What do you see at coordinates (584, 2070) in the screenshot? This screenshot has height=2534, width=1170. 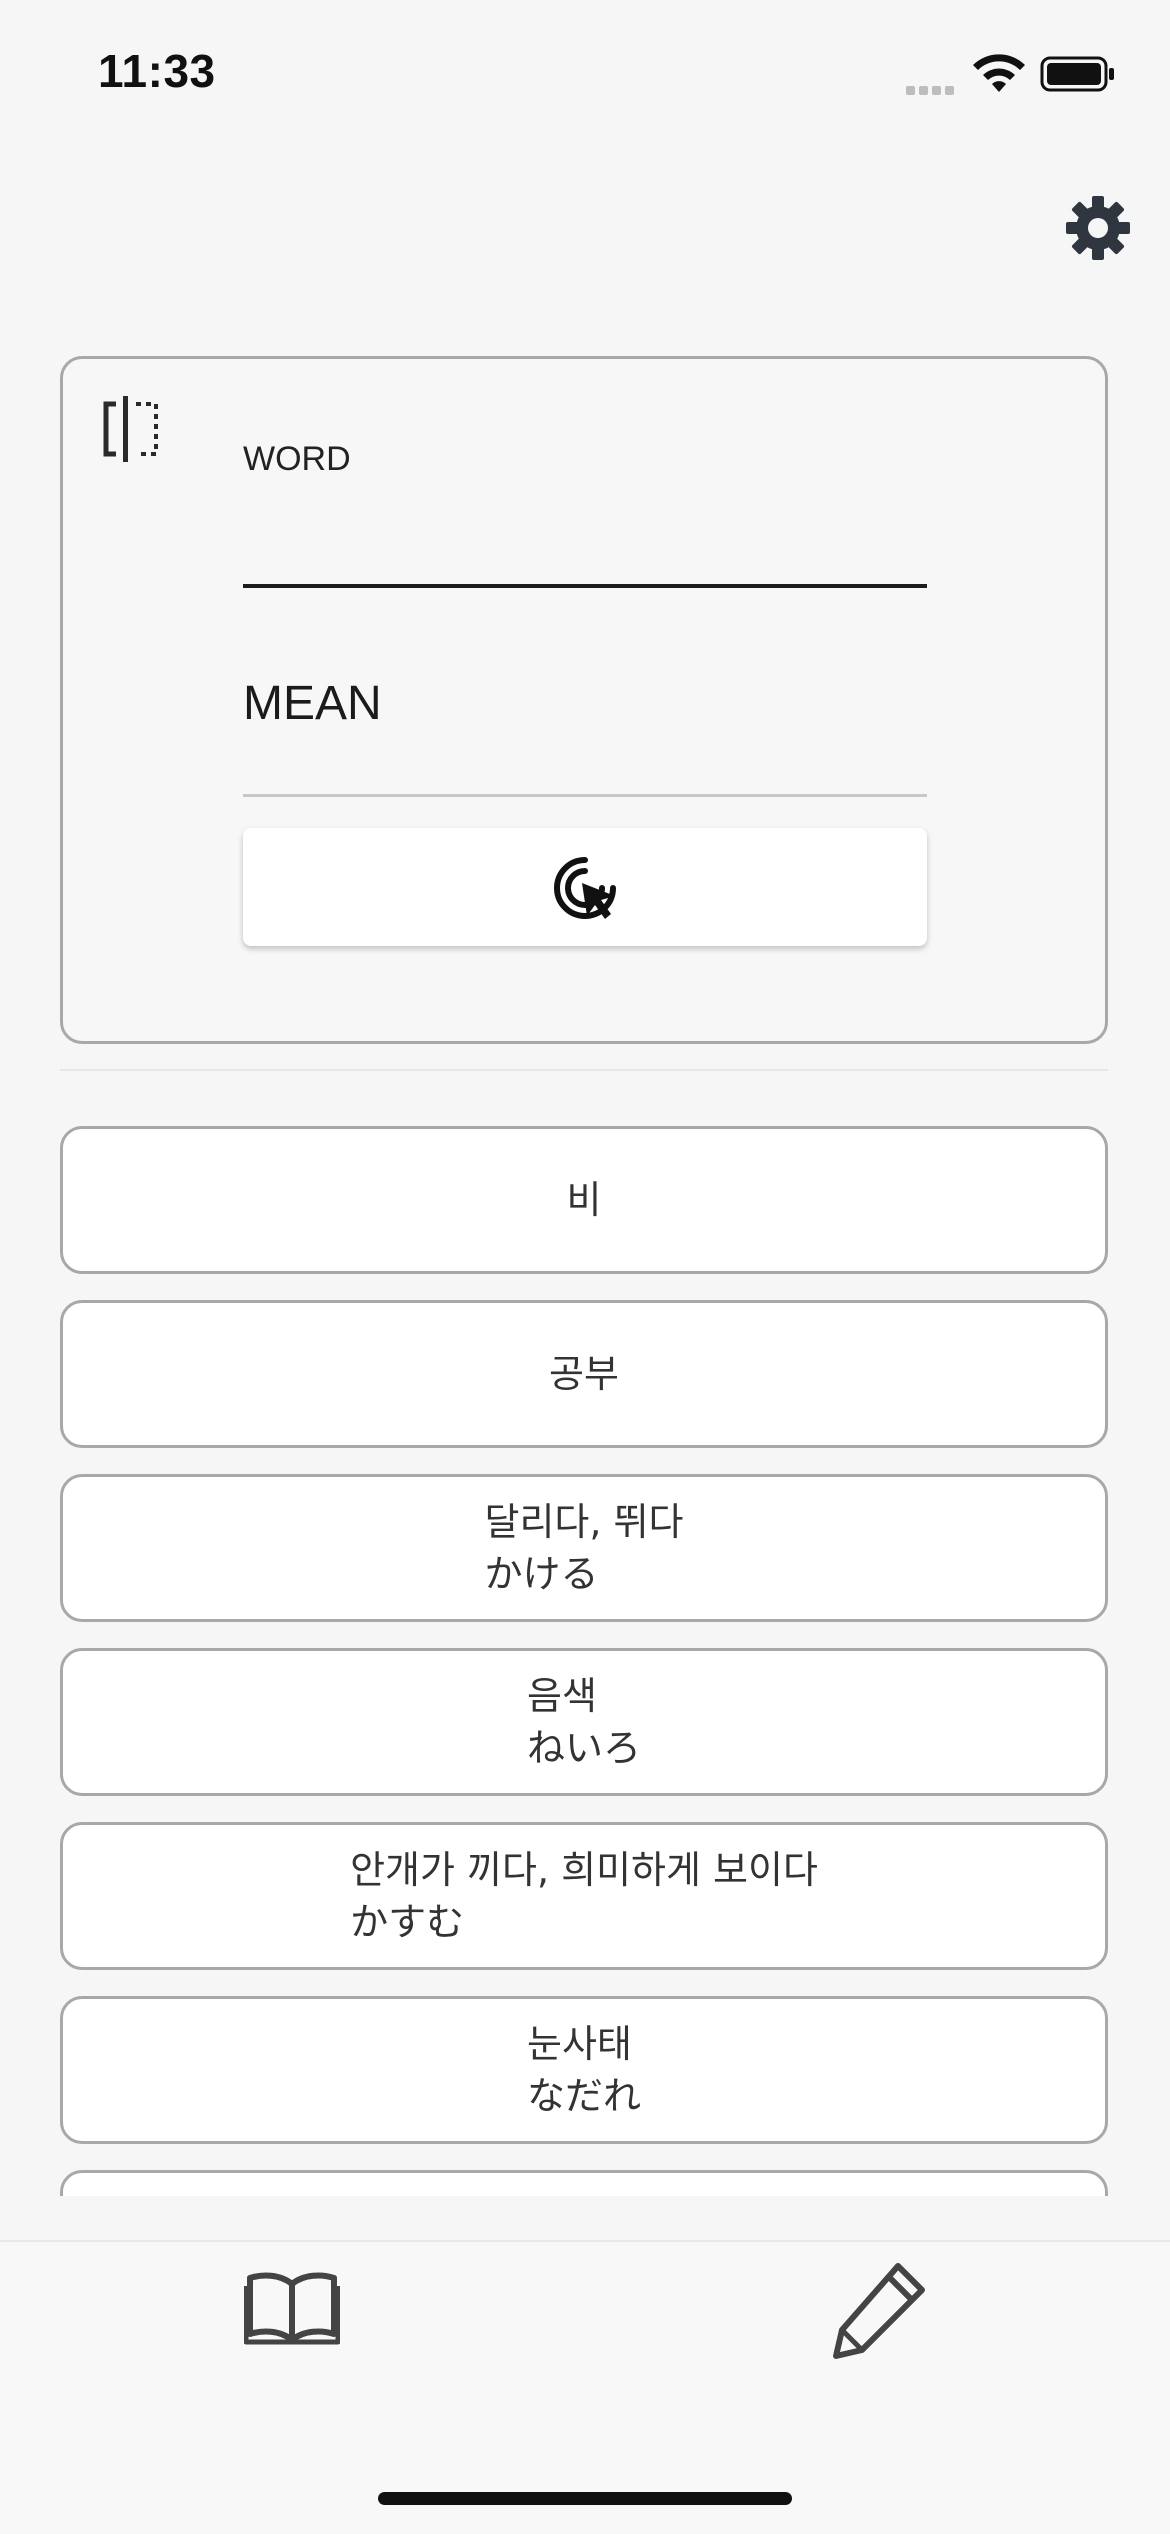 I see `list-item: 눈사태 なだれ` at bounding box center [584, 2070].